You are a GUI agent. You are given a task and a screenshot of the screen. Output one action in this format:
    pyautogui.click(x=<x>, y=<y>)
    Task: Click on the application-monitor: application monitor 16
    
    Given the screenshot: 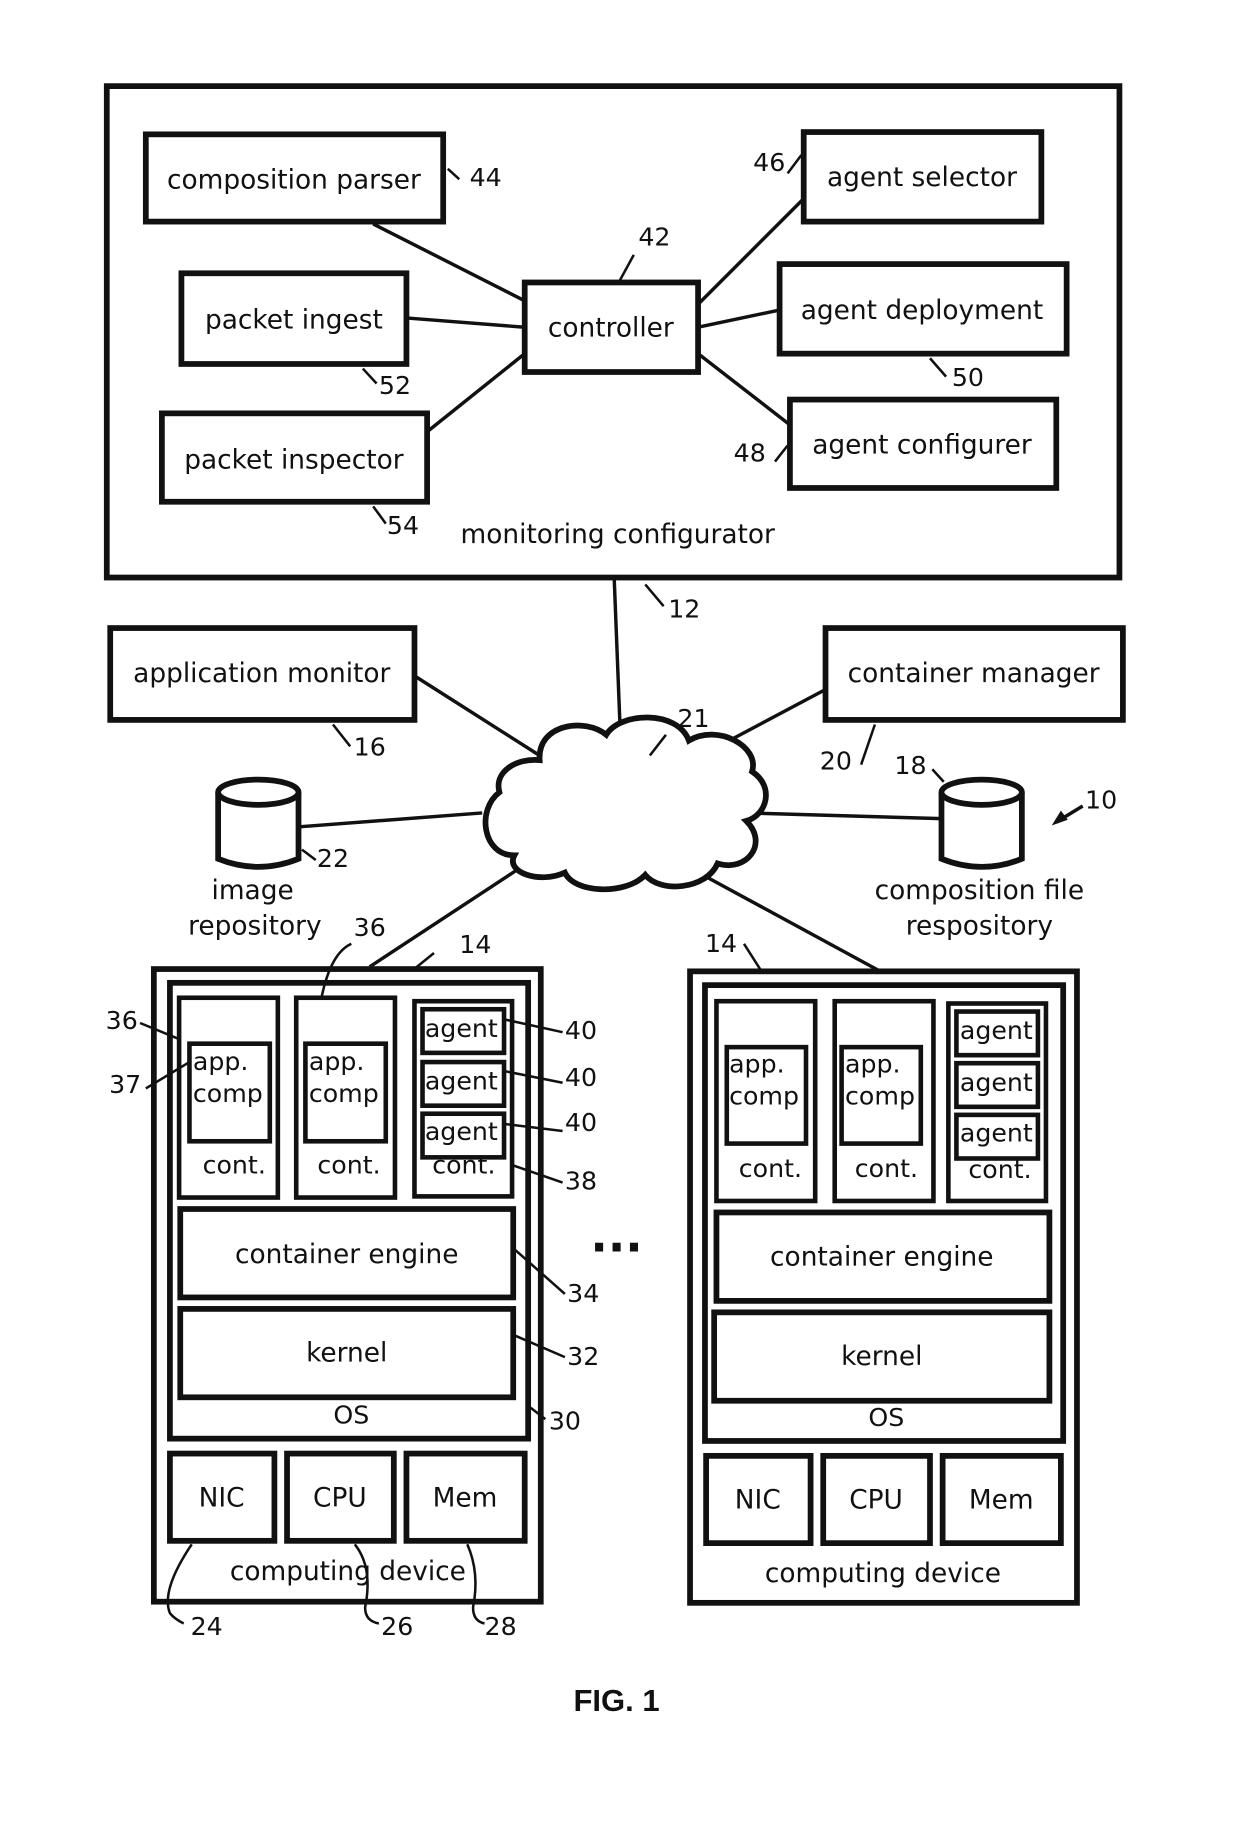 What is the action you would take?
    pyautogui.click(x=262, y=693)
    